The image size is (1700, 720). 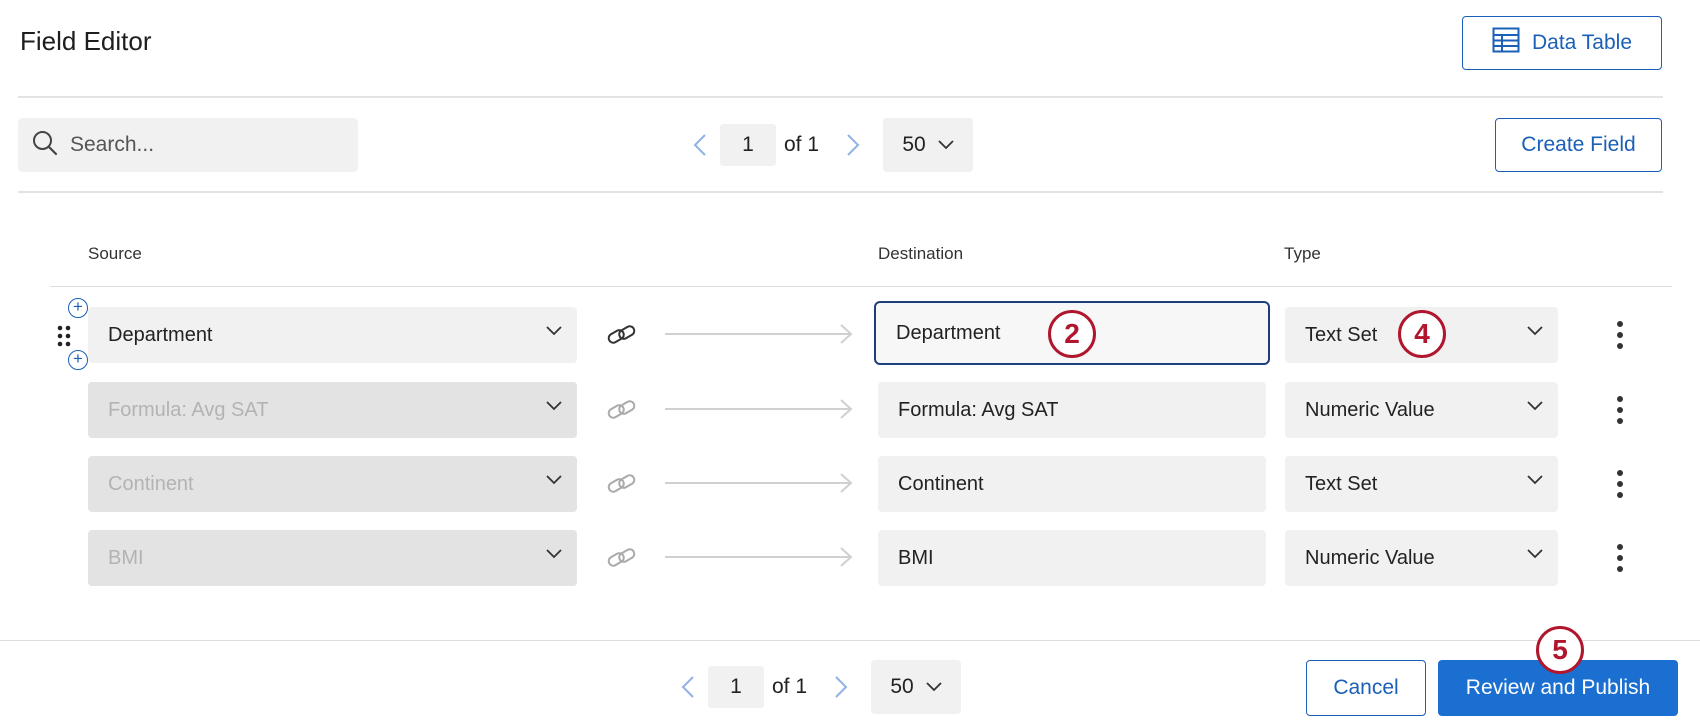 What do you see at coordinates (1582, 42) in the screenshot?
I see `data-table-label: Data Table` at bounding box center [1582, 42].